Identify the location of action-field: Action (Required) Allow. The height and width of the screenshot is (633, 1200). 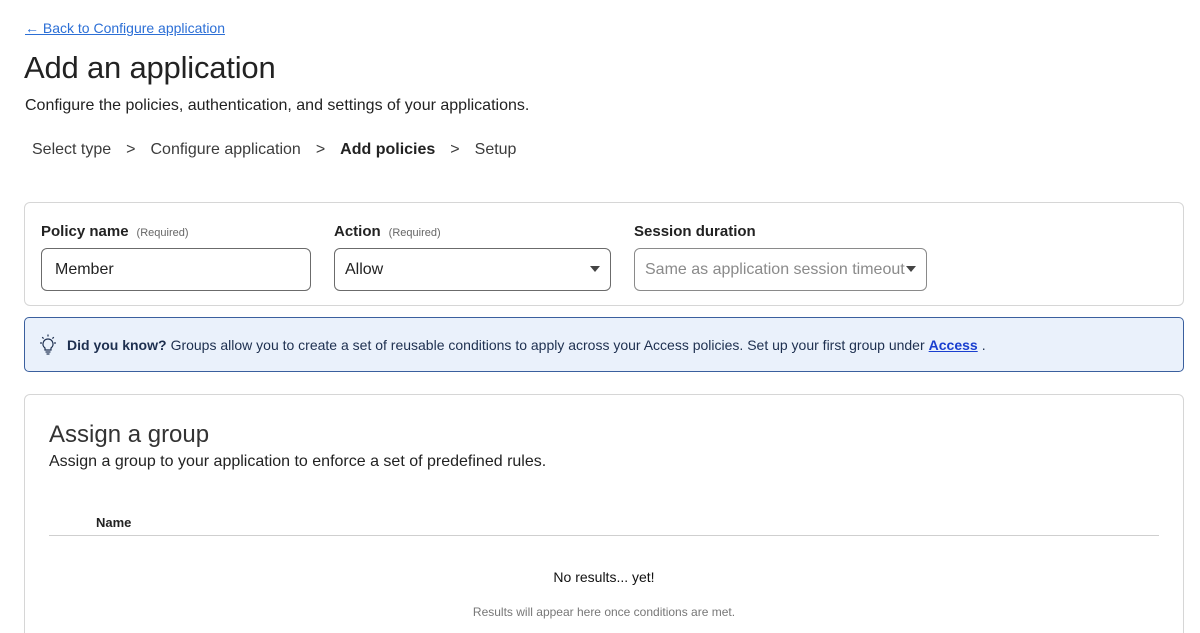
(472, 257).